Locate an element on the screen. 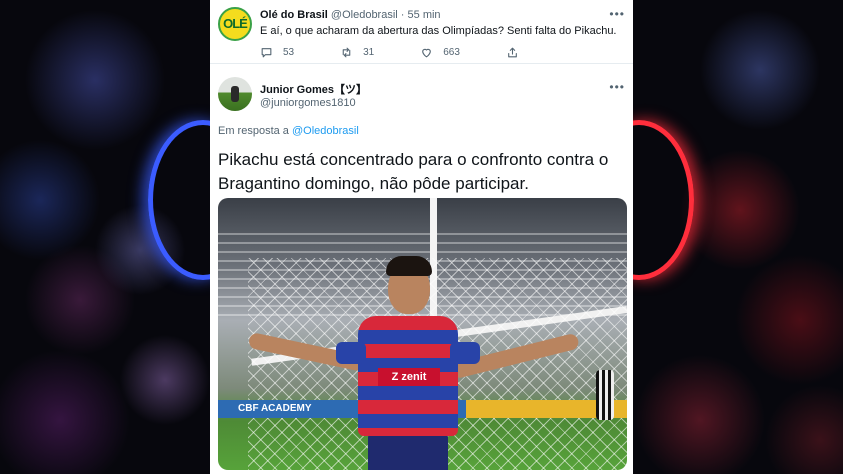 The image size is (843, 474). reply-to-link: @Oledobrasil is located at coordinates (325, 131).